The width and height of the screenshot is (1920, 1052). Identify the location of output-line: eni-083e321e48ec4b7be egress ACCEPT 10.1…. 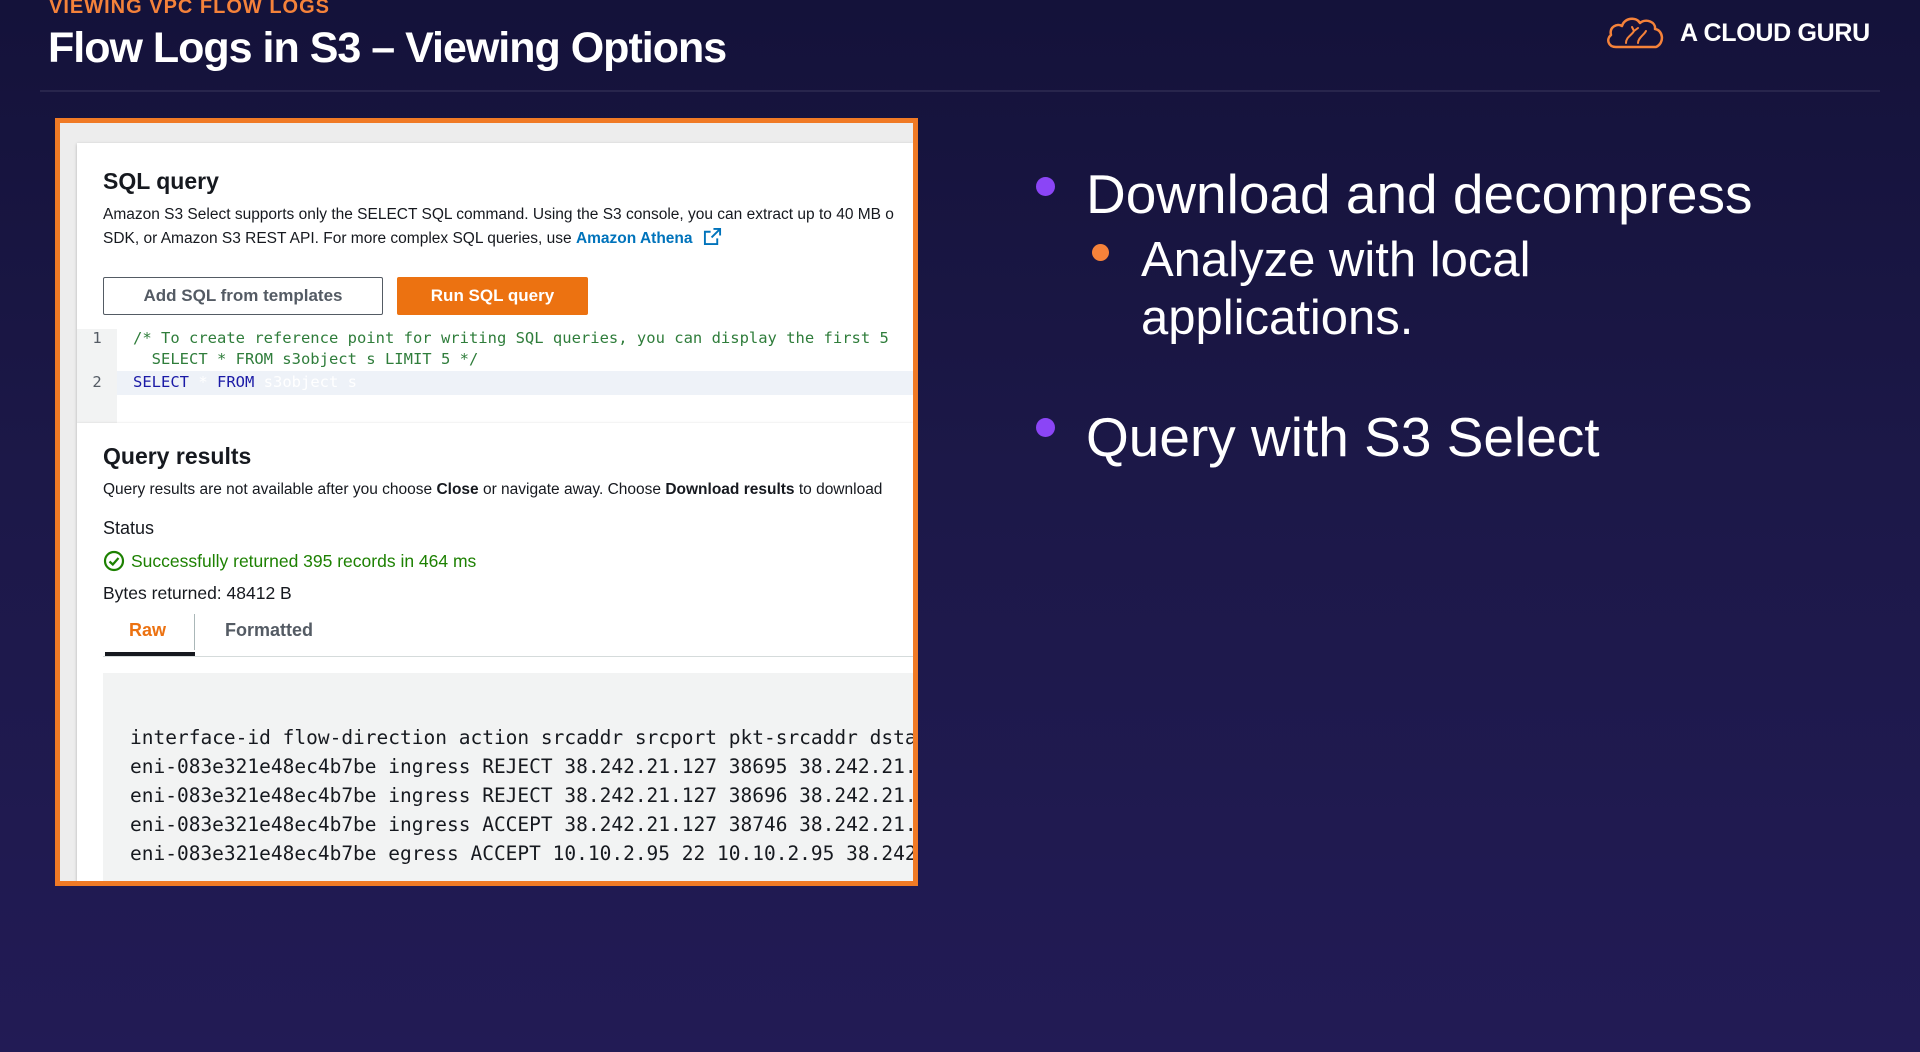
(524, 853).